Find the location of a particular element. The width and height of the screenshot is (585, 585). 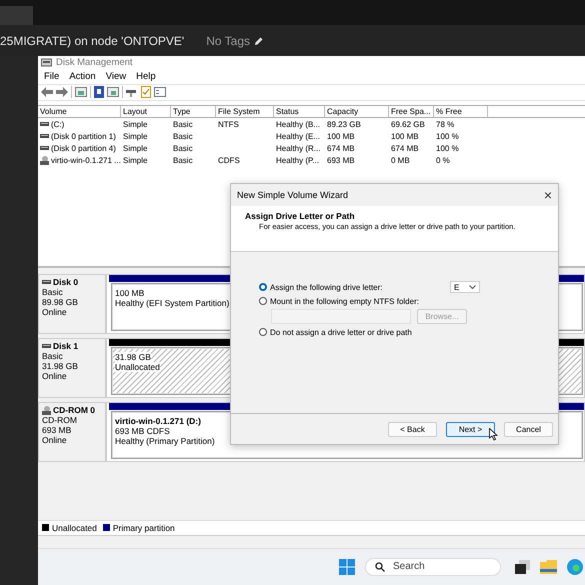

table-cell: (Disk 0 partition 4) is located at coordinates (83, 148).